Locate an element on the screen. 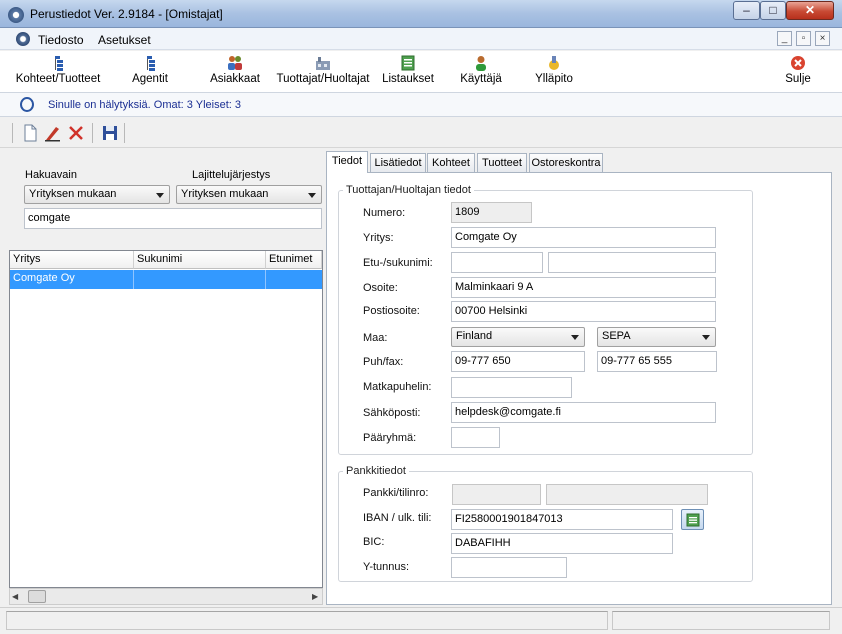  iban-field: FI2580001901847013 is located at coordinates (562, 519).